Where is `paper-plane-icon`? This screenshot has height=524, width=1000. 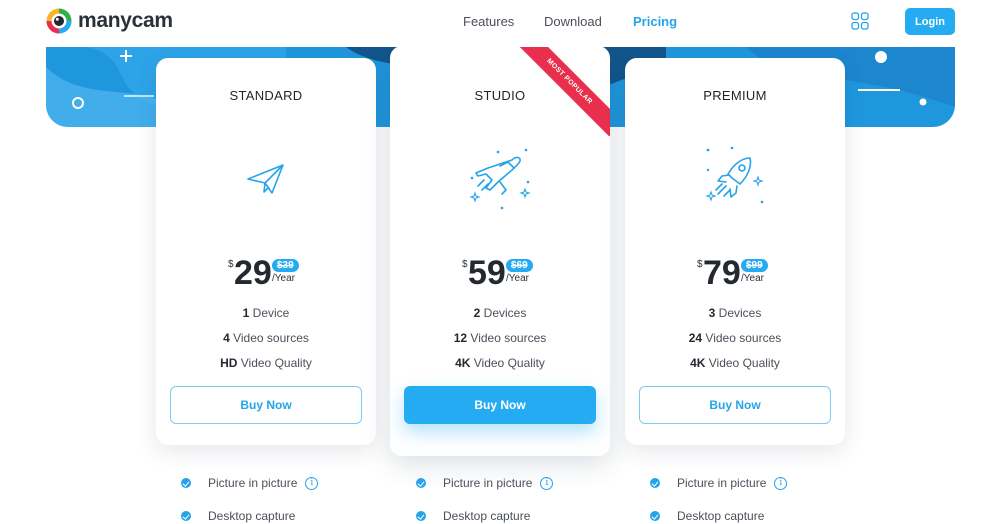
paper-plane-icon is located at coordinates (265, 179).